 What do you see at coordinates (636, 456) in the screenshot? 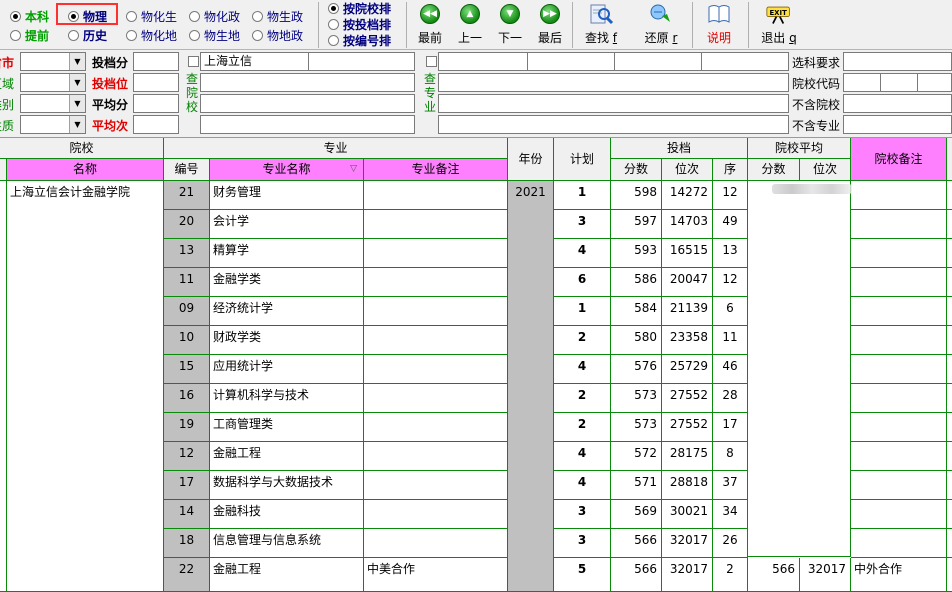
I see `score-cell: 572` at bounding box center [636, 456].